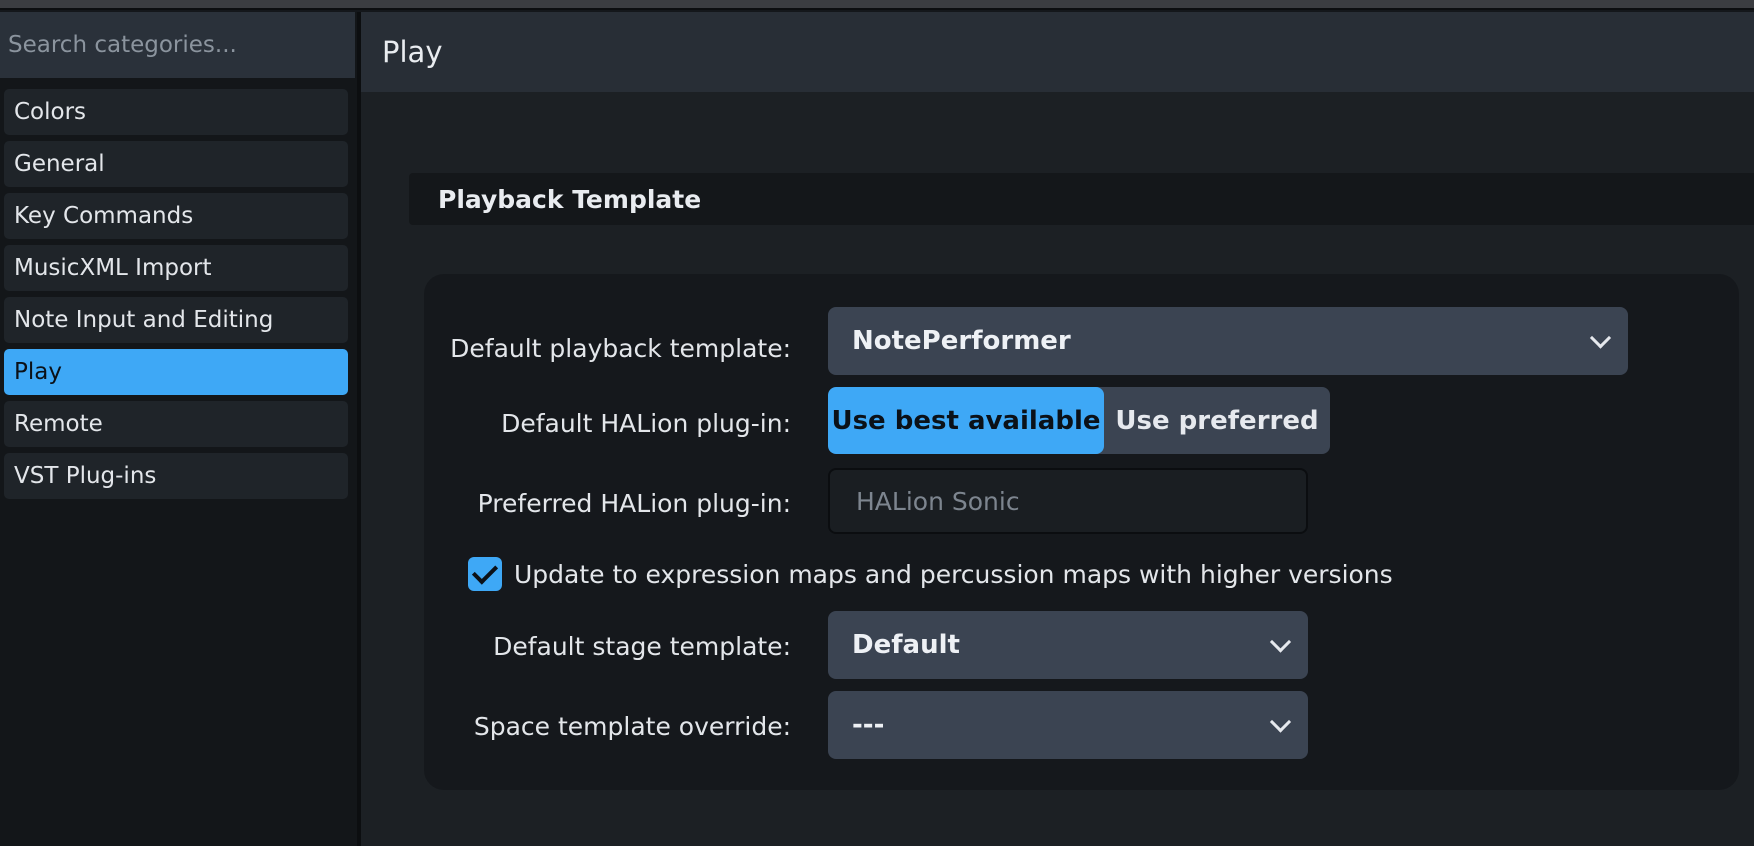 The image size is (1754, 846). What do you see at coordinates (58, 424) in the screenshot?
I see `category-item-label: Remote` at bounding box center [58, 424].